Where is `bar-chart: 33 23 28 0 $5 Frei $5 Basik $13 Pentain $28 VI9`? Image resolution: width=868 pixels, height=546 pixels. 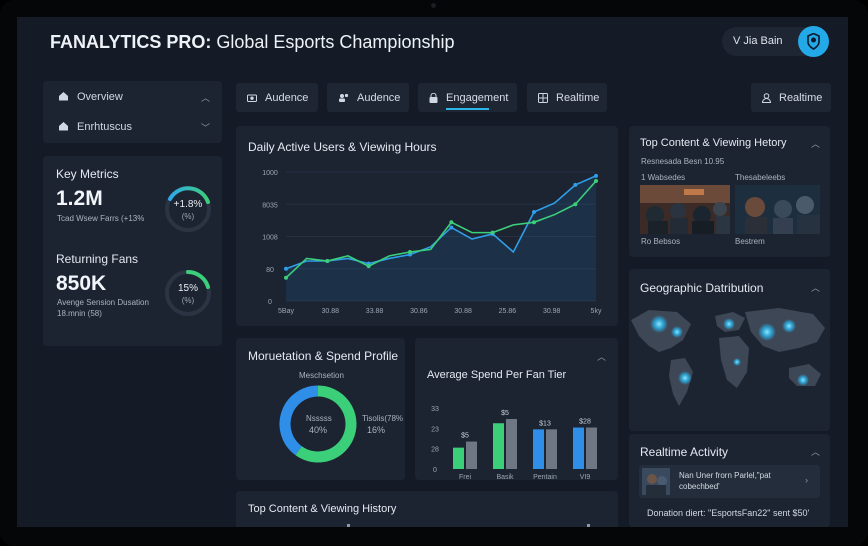 bar-chart: 33 23 28 0 $5 Frei $5 Basik $13 Pentain $28 VI9 is located at coordinates (514, 443).